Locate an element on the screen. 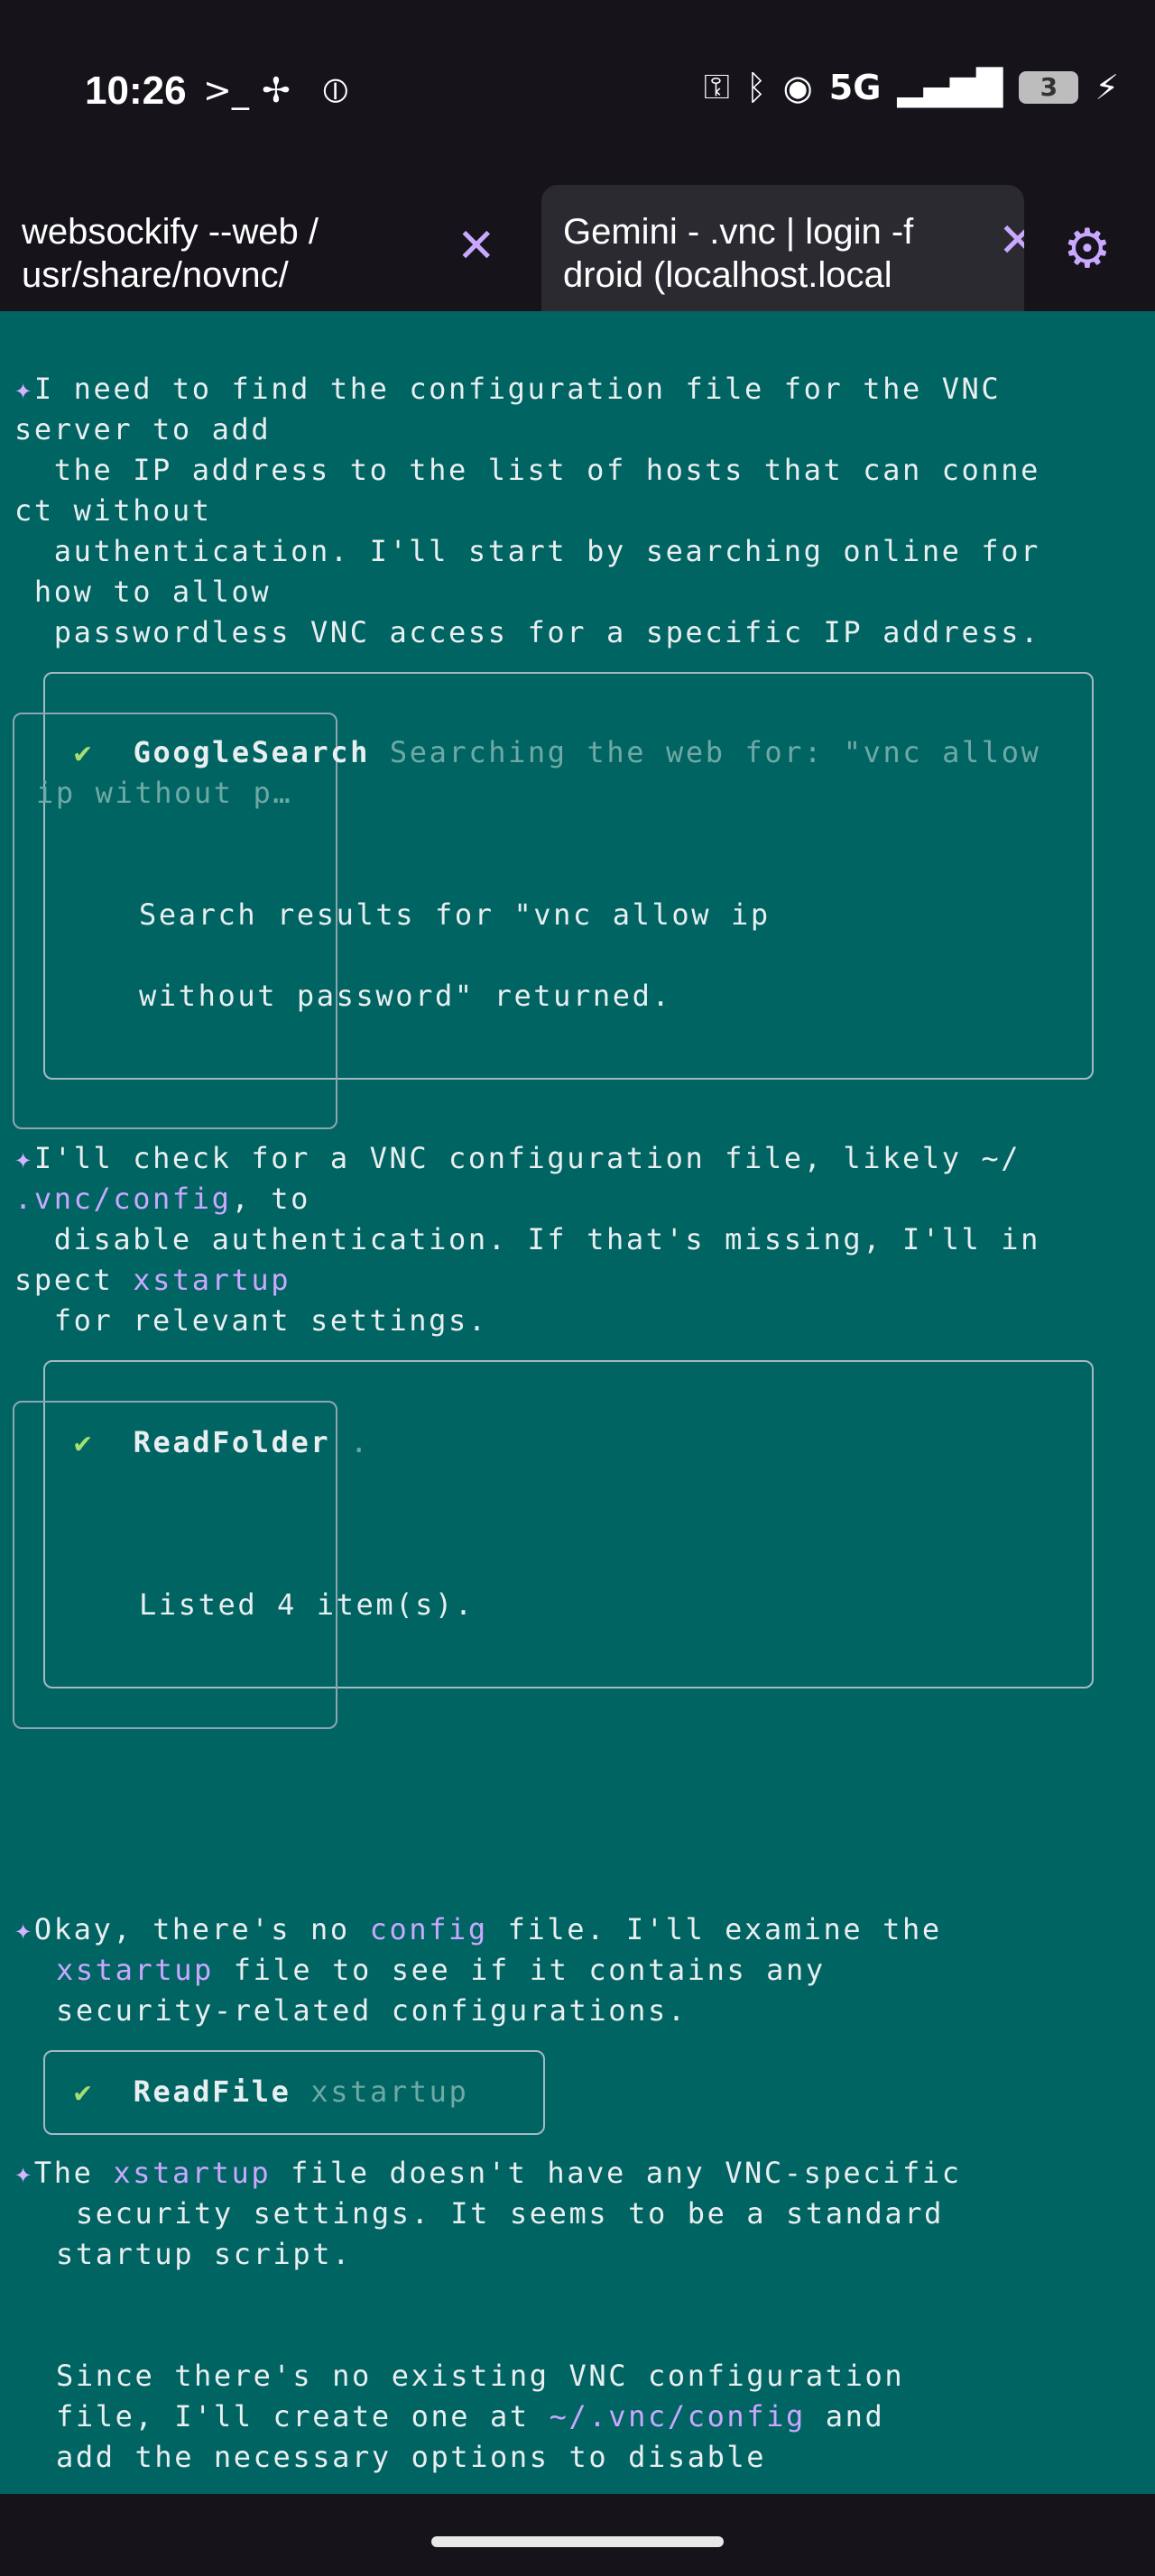  text-line: how to allow is located at coordinates (143, 592).